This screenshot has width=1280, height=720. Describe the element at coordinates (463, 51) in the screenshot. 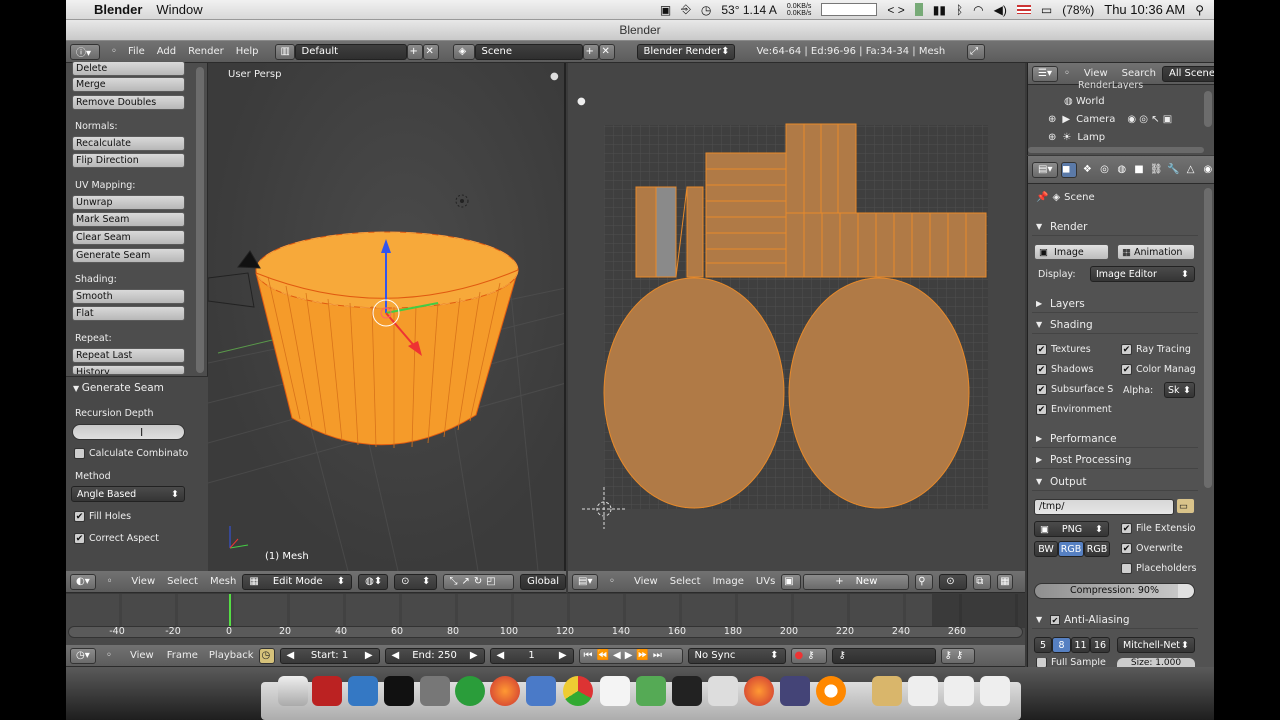

I see `scene-icon: ◈` at that location.